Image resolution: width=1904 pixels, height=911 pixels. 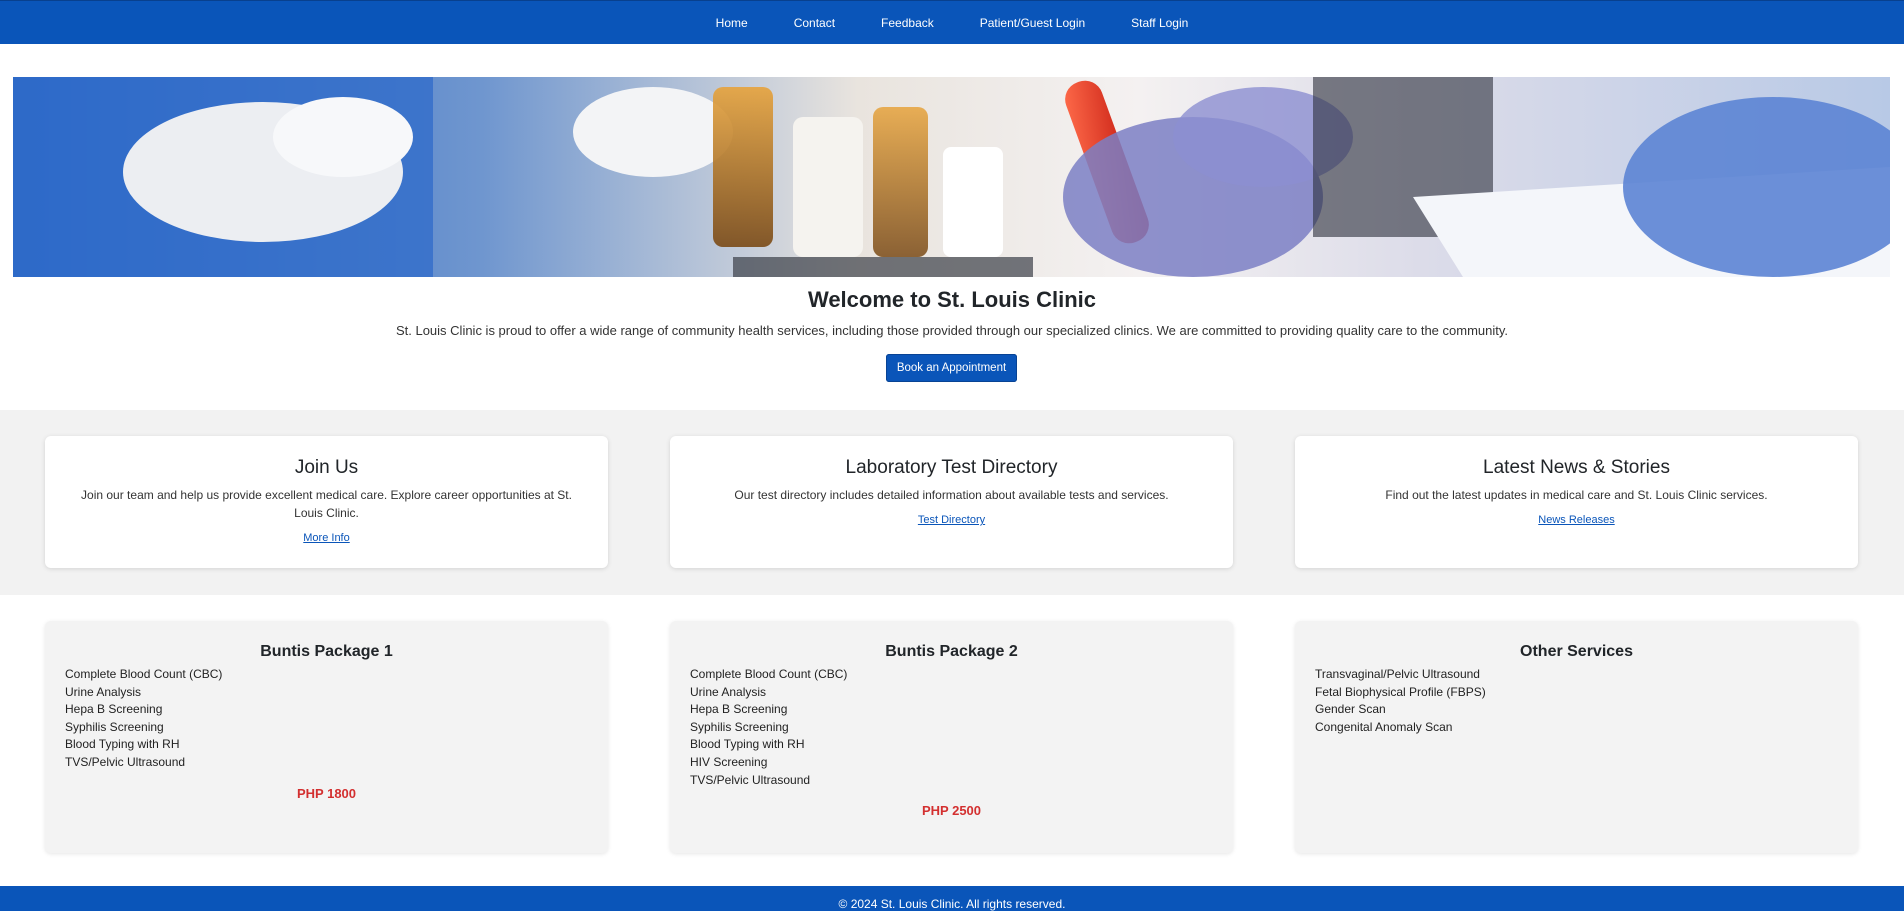 I want to click on nav-feedback: Feedback, so click(x=907, y=23).